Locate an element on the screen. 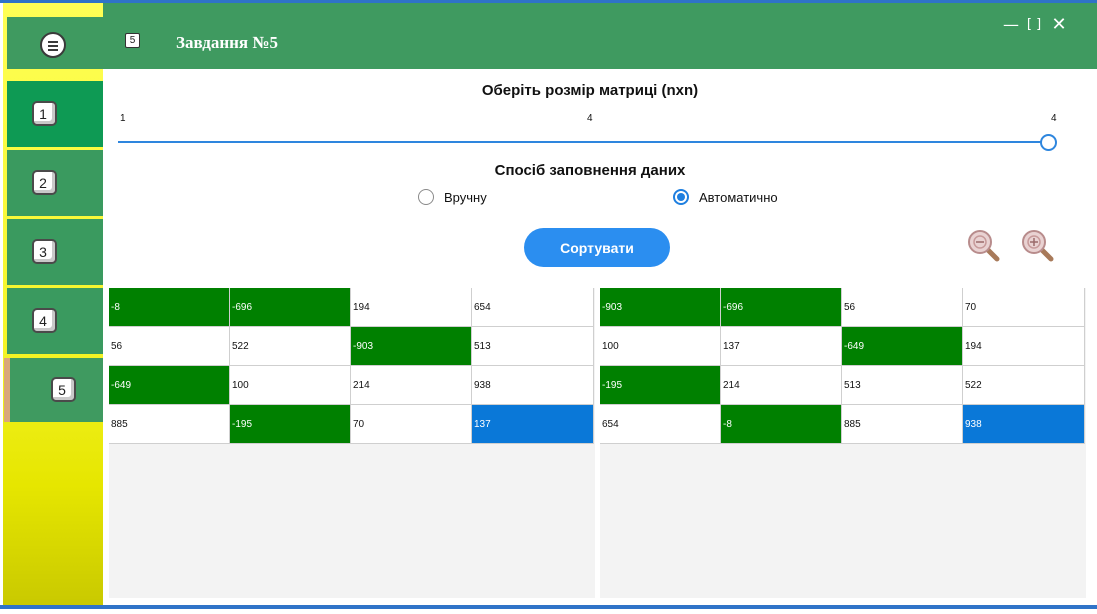 The image size is (1097, 614). sidebar-item-label: 5 is located at coordinates (62, 389).